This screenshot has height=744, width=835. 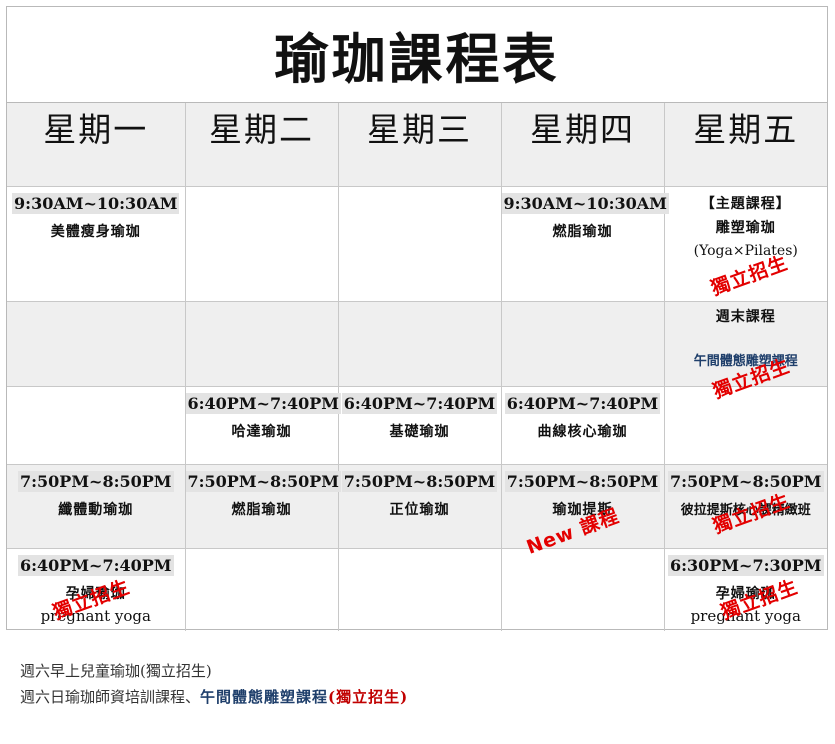 I want to click on cell-fri-r3, so click(x=745, y=425).